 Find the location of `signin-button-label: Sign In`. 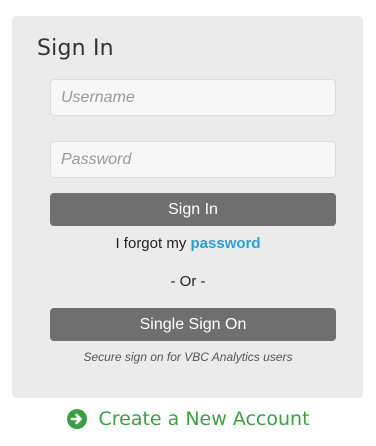

signin-button-label: Sign In is located at coordinates (193, 209).